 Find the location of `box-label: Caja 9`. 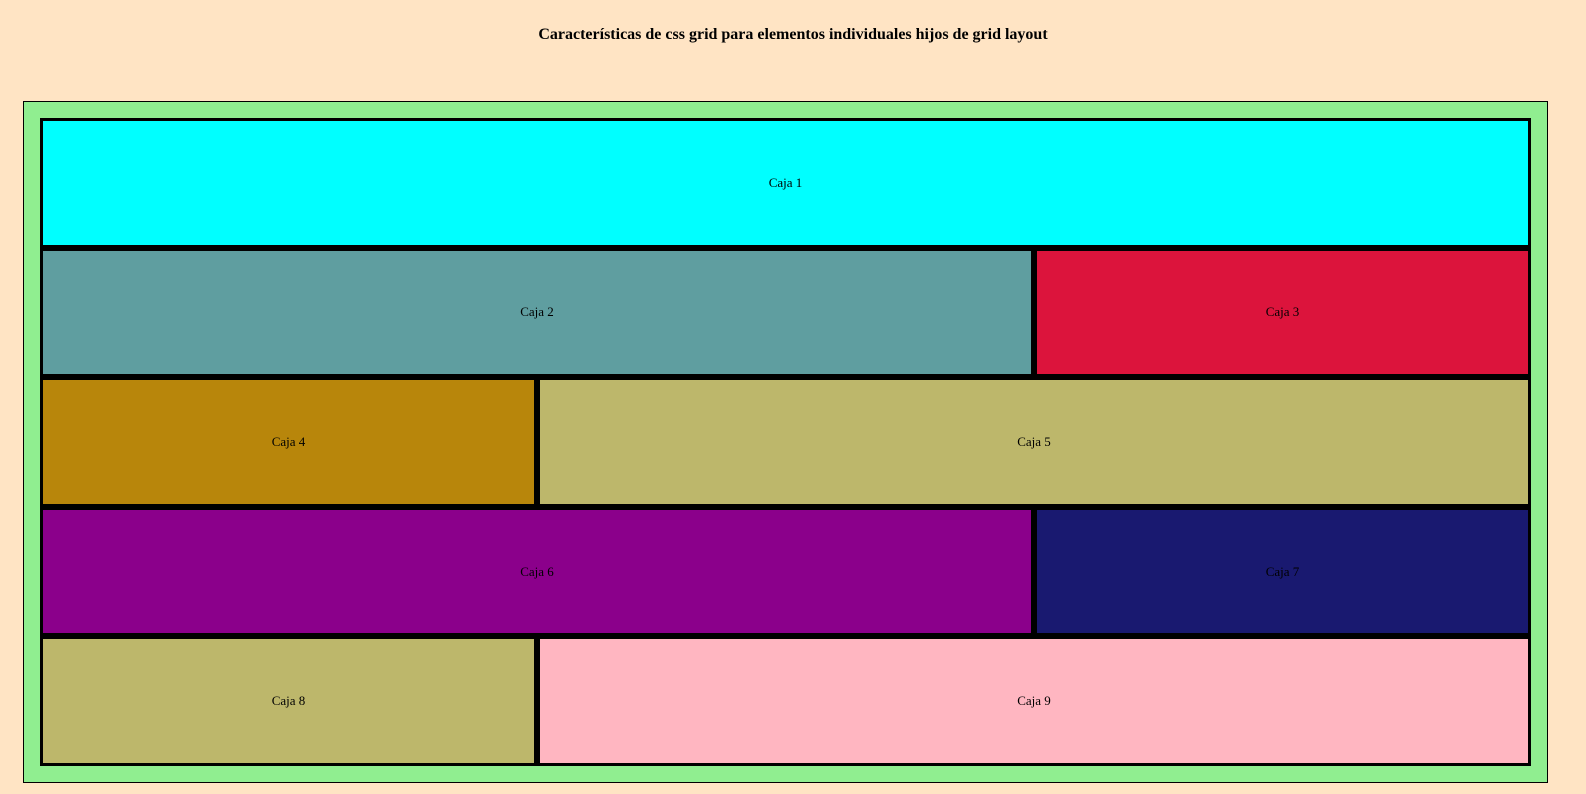

box-label: Caja 9 is located at coordinates (1034, 701).